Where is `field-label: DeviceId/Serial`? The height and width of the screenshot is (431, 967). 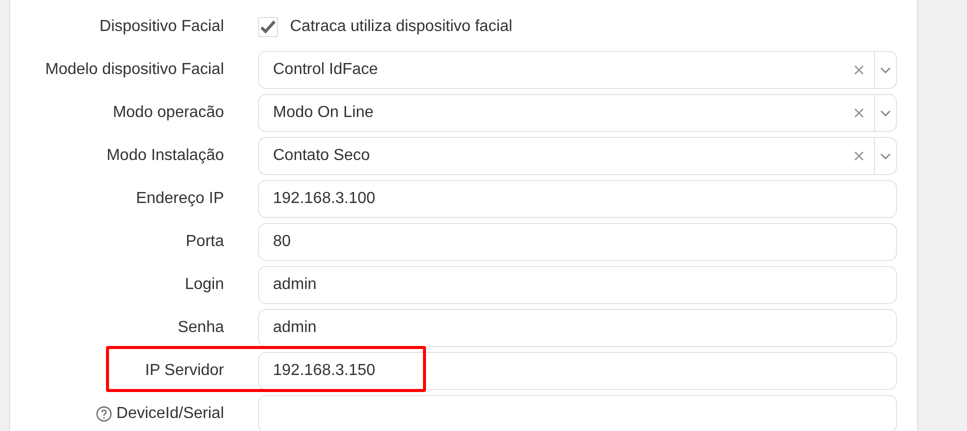 field-label: DeviceId/Serial is located at coordinates (170, 414).